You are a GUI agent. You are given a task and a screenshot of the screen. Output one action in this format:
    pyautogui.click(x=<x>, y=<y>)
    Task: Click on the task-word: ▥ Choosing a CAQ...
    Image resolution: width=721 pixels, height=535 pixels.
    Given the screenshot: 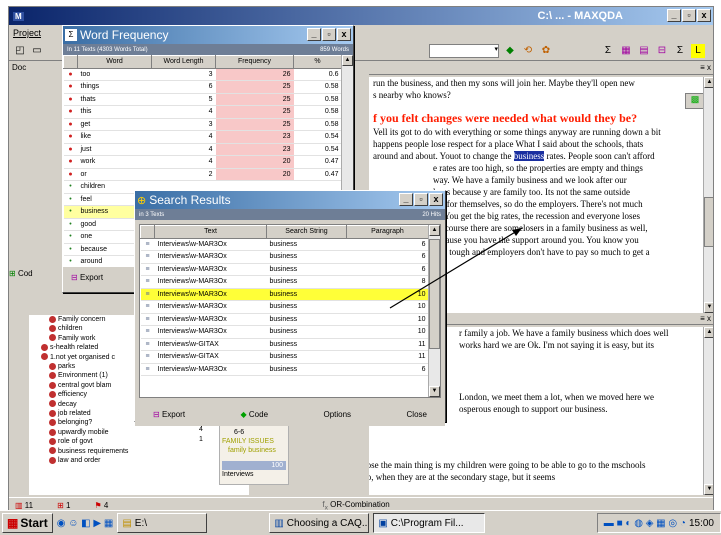 What is the action you would take?
    pyautogui.click(x=319, y=523)
    